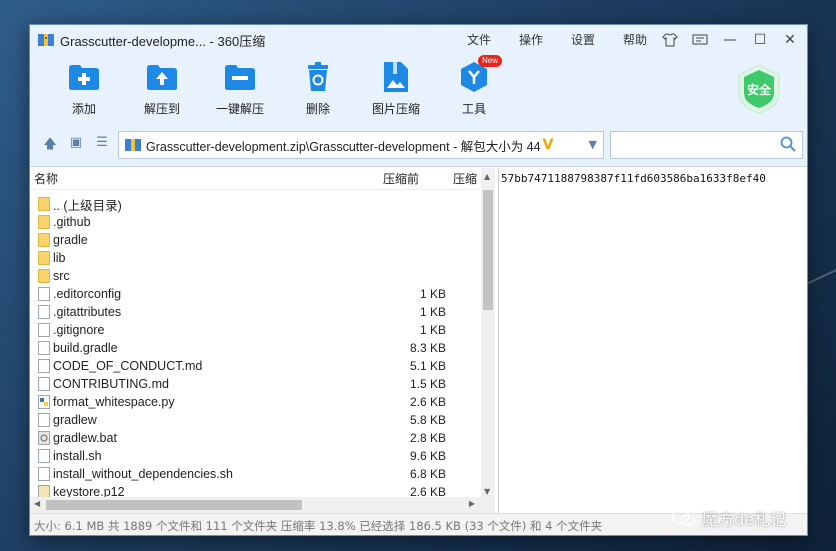  Describe the element at coordinates (46, 40) in the screenshot. I see `zip-app-icon` at that location.